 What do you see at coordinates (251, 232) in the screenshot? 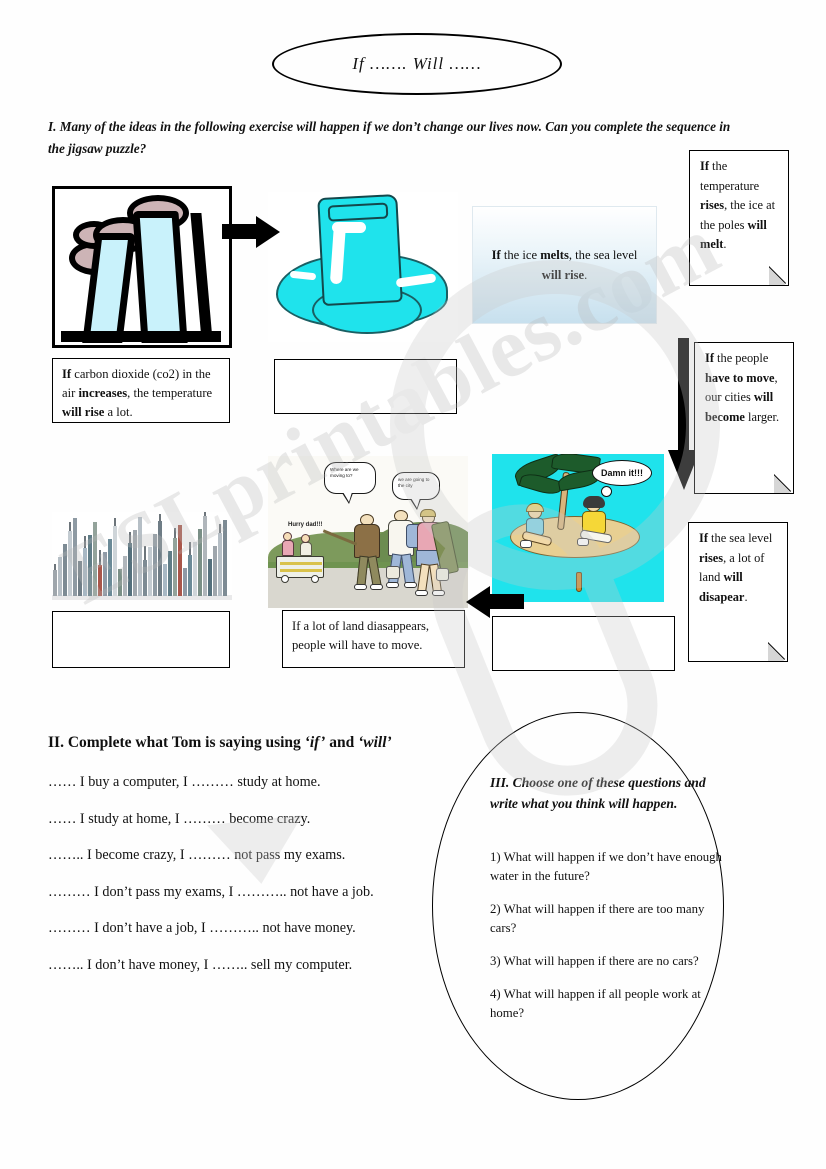
I see `arrow-right-icon` at bounding box center [251, 232].